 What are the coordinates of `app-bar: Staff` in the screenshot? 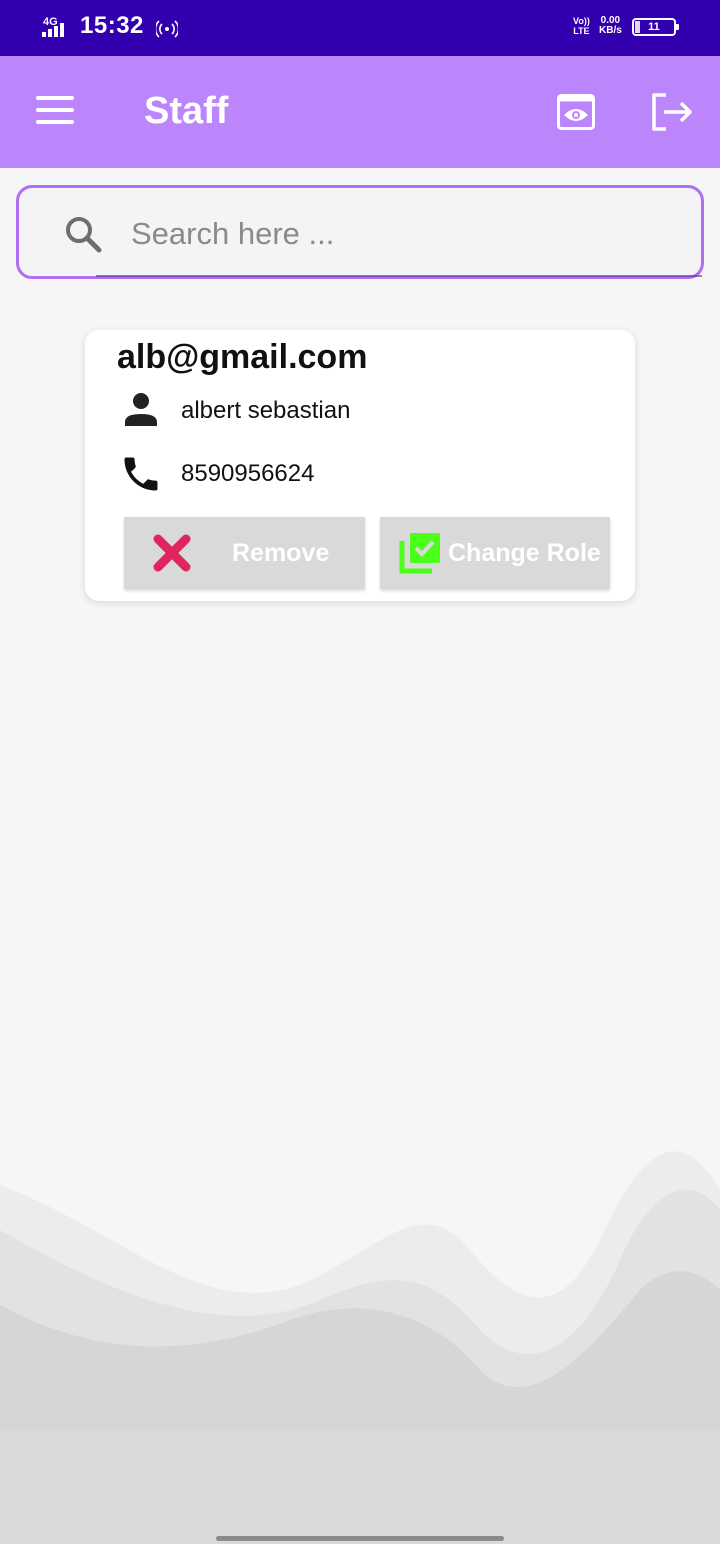 It's located at (360, 112).